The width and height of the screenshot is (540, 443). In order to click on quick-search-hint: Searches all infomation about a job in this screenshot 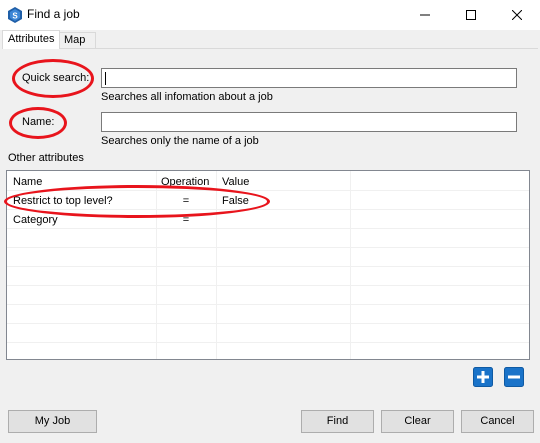, I will do `click(187, 97)`.